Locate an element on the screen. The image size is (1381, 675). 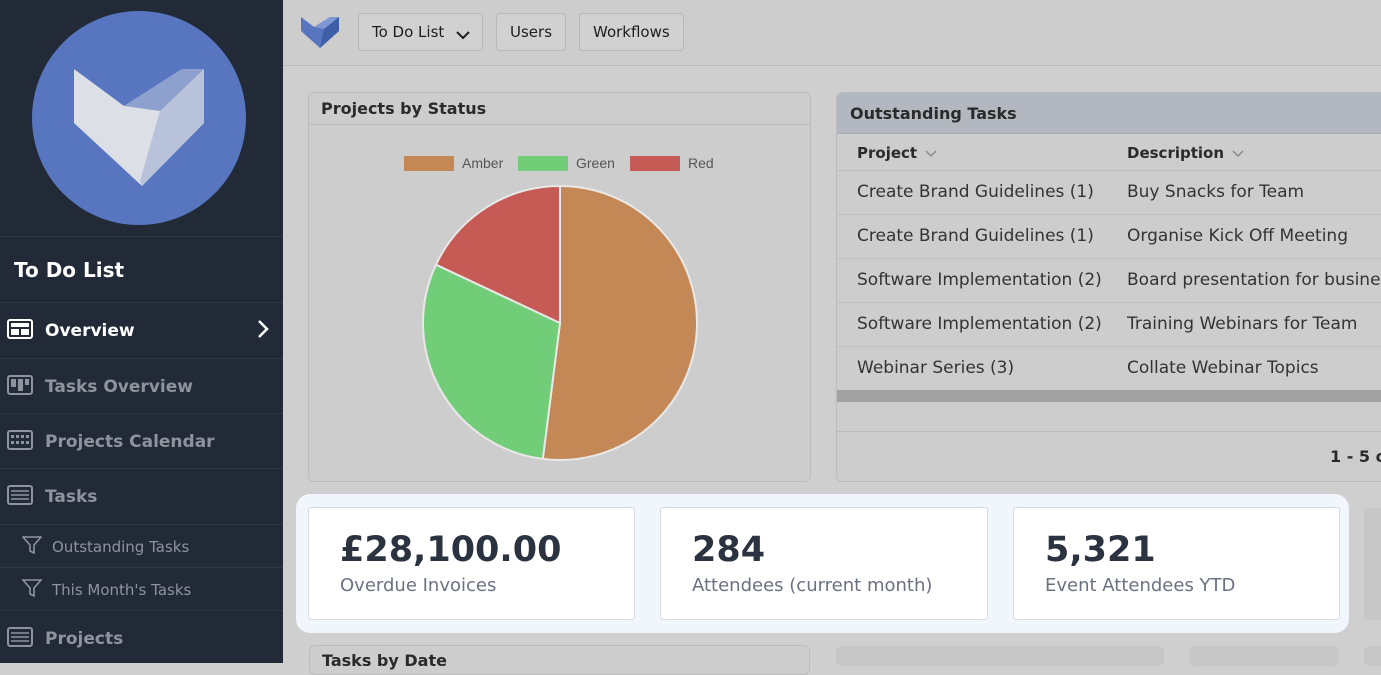
pagination-info: 1 - 5 o is located at coordinates (1355, 456).